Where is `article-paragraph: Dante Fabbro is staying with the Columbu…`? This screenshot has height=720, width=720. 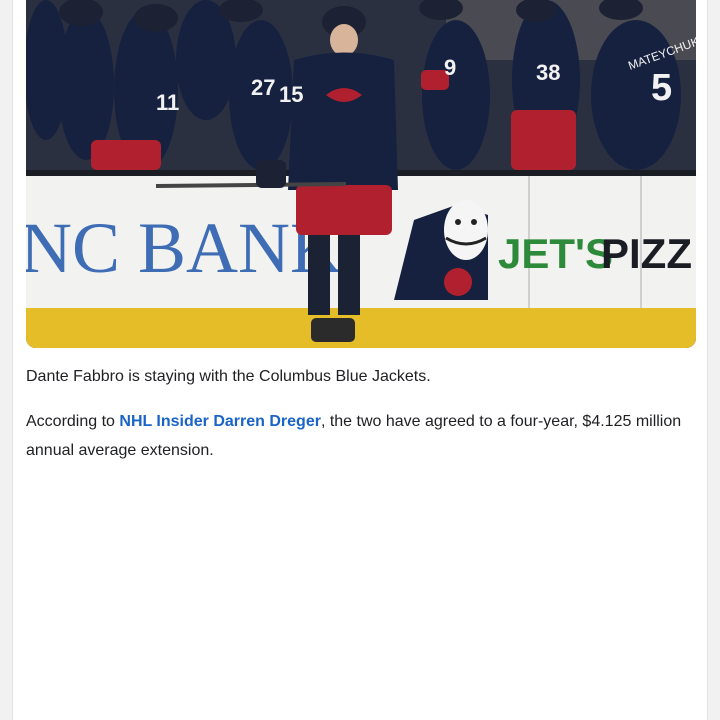 article-paragraph: Dante Fabbro is staying with the Columbu… is located at coordinates (228, 376).